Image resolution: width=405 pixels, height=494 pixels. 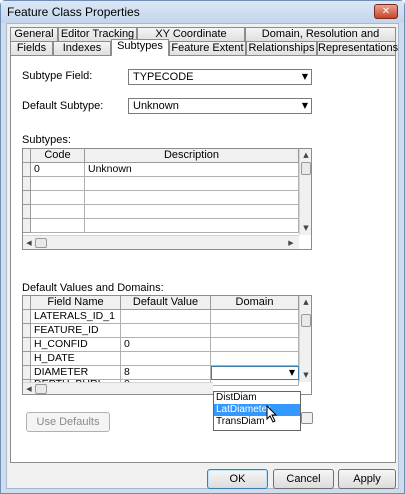 I want to click on tab-subtypes: Subtypes, so click(x=140, y=47).